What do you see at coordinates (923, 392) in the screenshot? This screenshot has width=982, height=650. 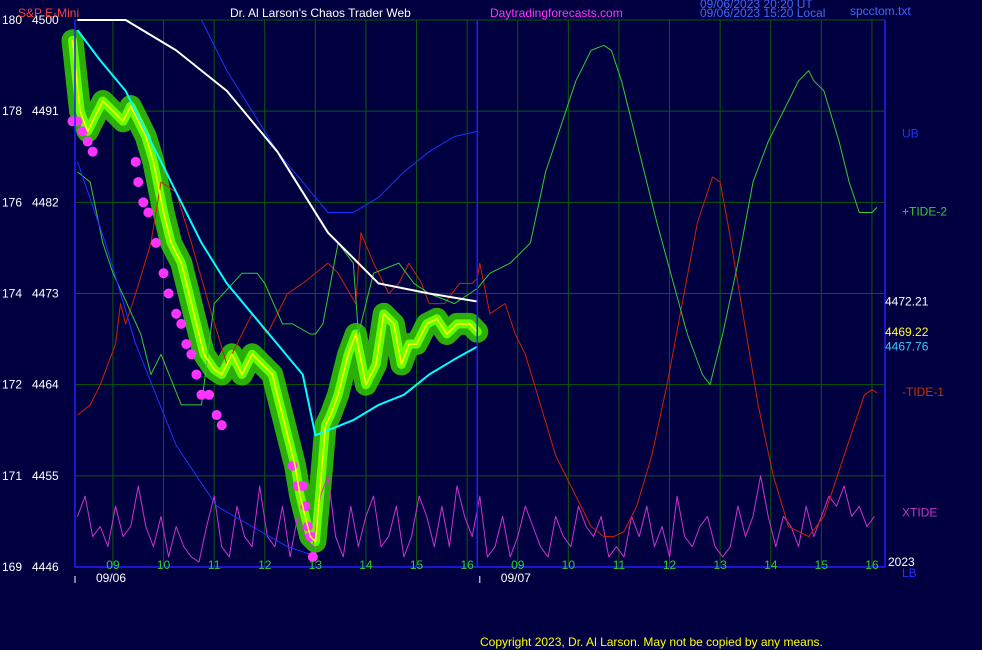 I see `series-label: -TIDE-1` at bounding box center [923, 392].